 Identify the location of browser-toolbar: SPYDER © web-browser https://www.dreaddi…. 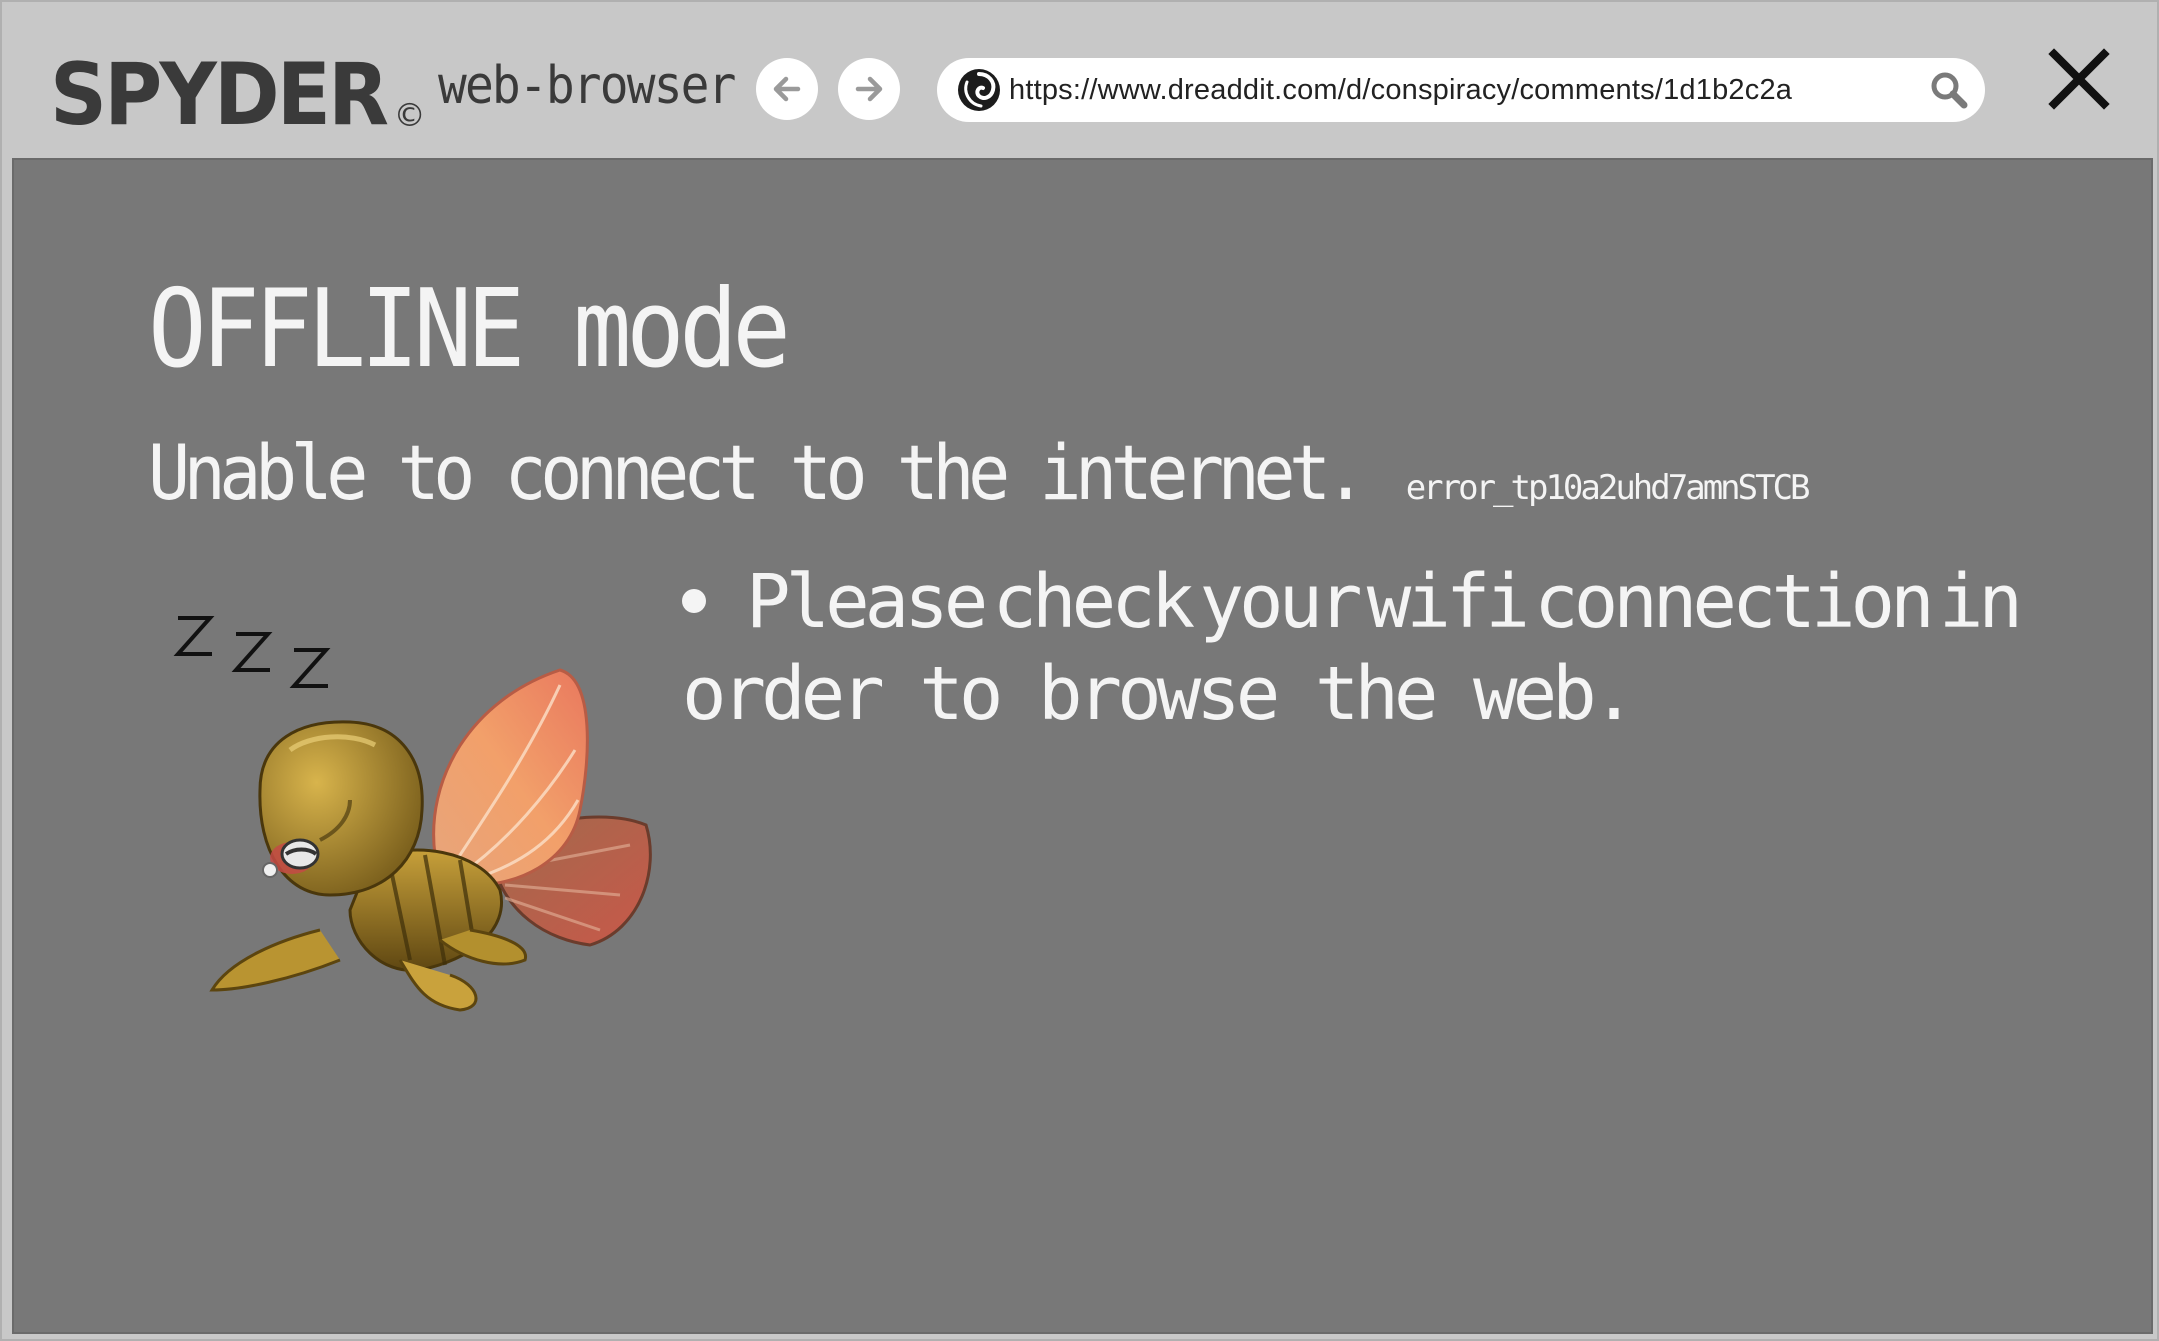
(1079, 80).